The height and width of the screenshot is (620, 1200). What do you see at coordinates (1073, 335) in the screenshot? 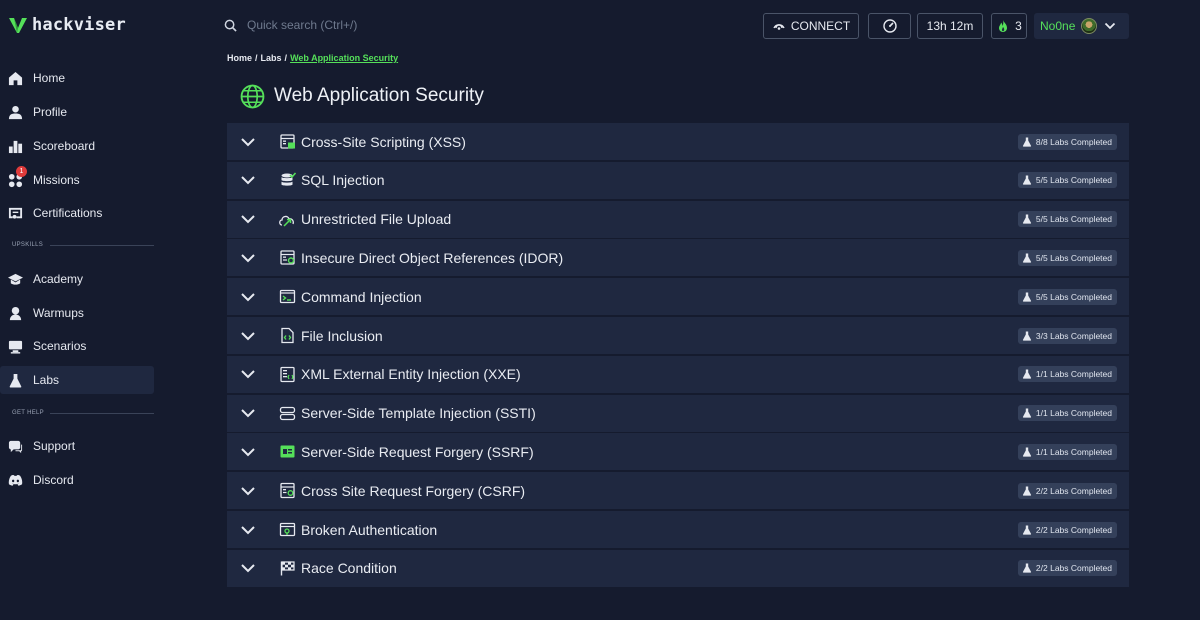
I see `completion-text: 3/3 Labs Completed` at bounding box center [1073, 335].